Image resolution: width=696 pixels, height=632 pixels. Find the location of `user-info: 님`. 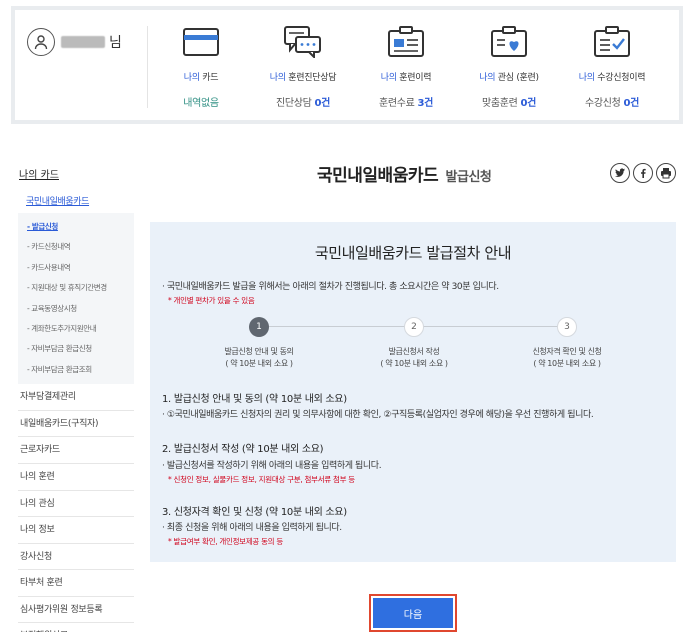

user-info: 님 is located at coordinates (74, 42).